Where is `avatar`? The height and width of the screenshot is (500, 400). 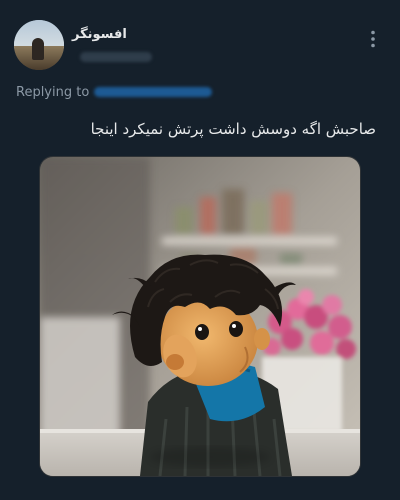
avatar is located at coordinates (39, 45).